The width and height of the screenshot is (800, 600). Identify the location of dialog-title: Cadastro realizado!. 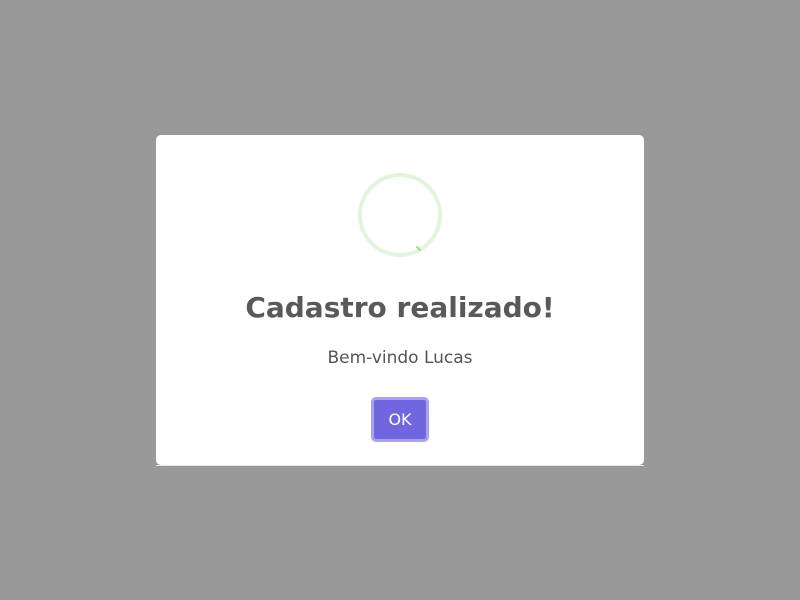
(400, 307).